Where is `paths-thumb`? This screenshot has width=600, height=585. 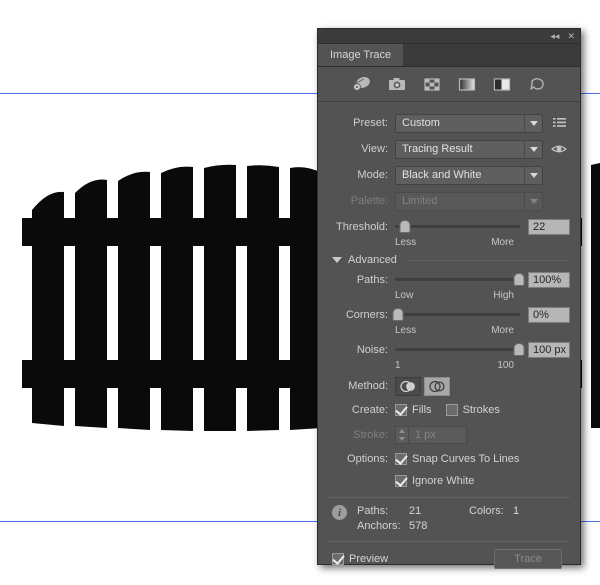 paths-thumb is located at coordinates (519, 279).